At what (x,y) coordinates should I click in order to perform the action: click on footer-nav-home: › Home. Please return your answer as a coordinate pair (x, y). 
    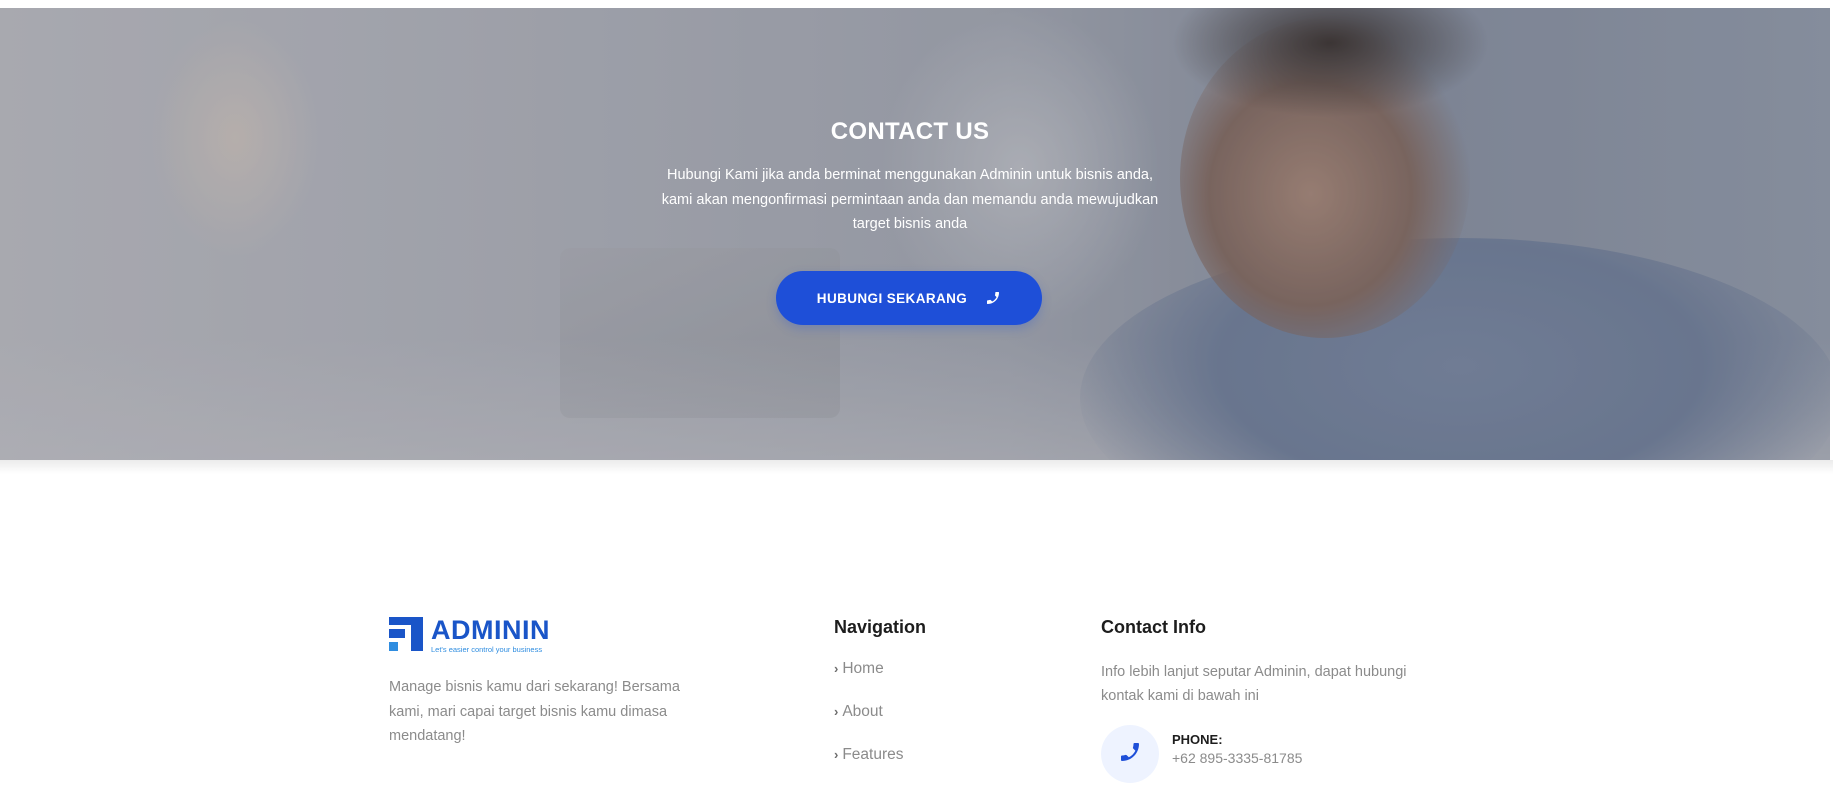
    Looking at the image, I should click on (869, 681).